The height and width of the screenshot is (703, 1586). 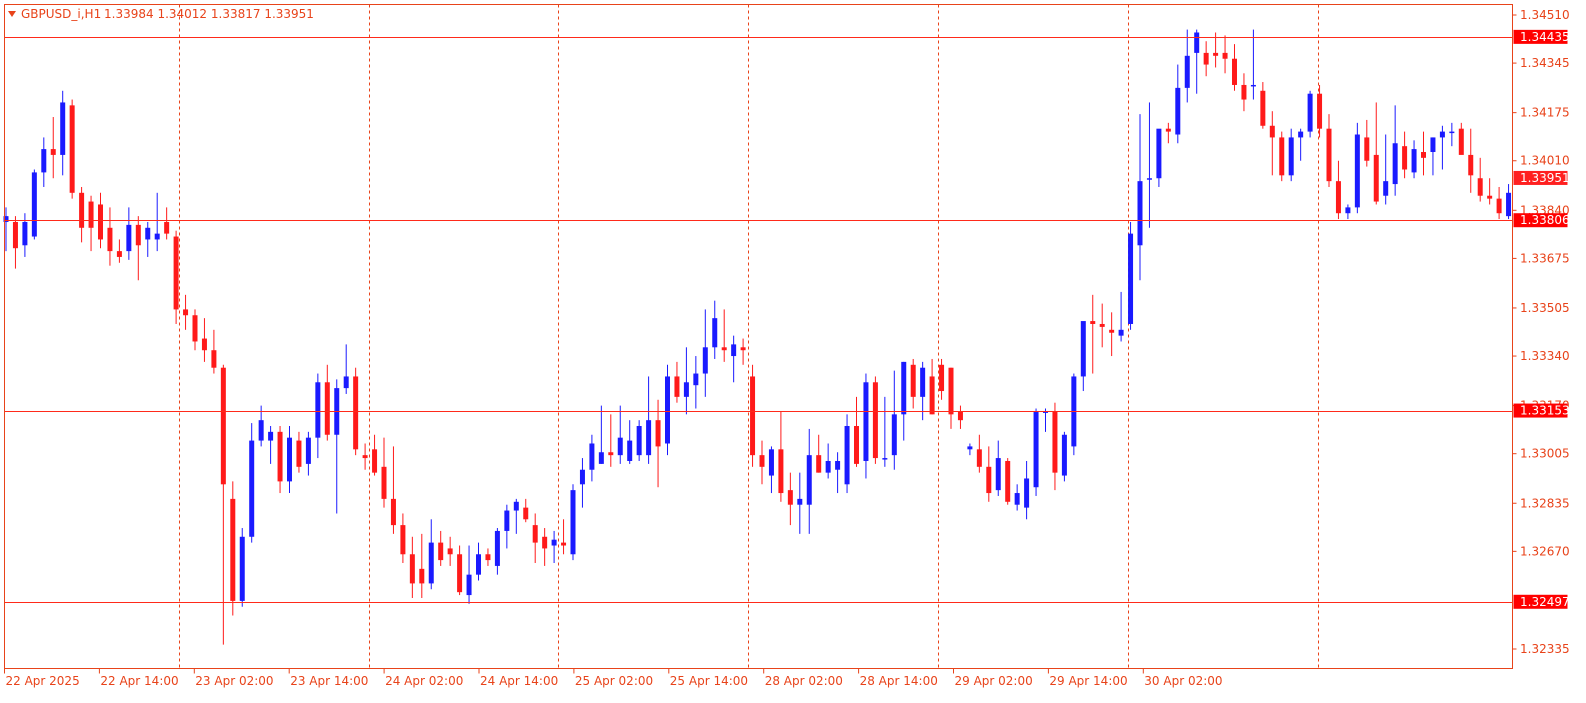 What do you see at coordinates (1545, 551) in the screenshot?
I see `y-tick-label: 1.32670` at bounding box center [1545, 551].